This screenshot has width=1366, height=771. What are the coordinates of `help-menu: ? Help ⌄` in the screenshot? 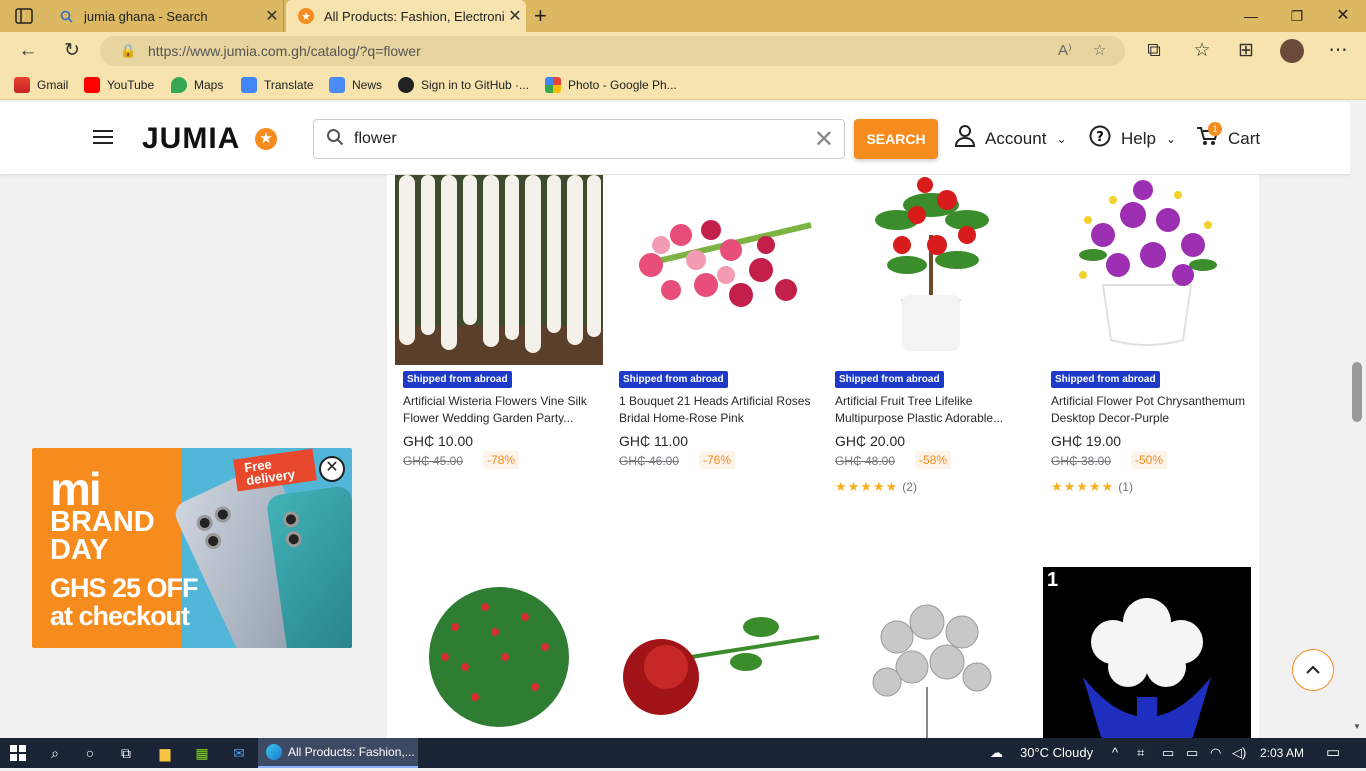 It's located at (1132, 139).